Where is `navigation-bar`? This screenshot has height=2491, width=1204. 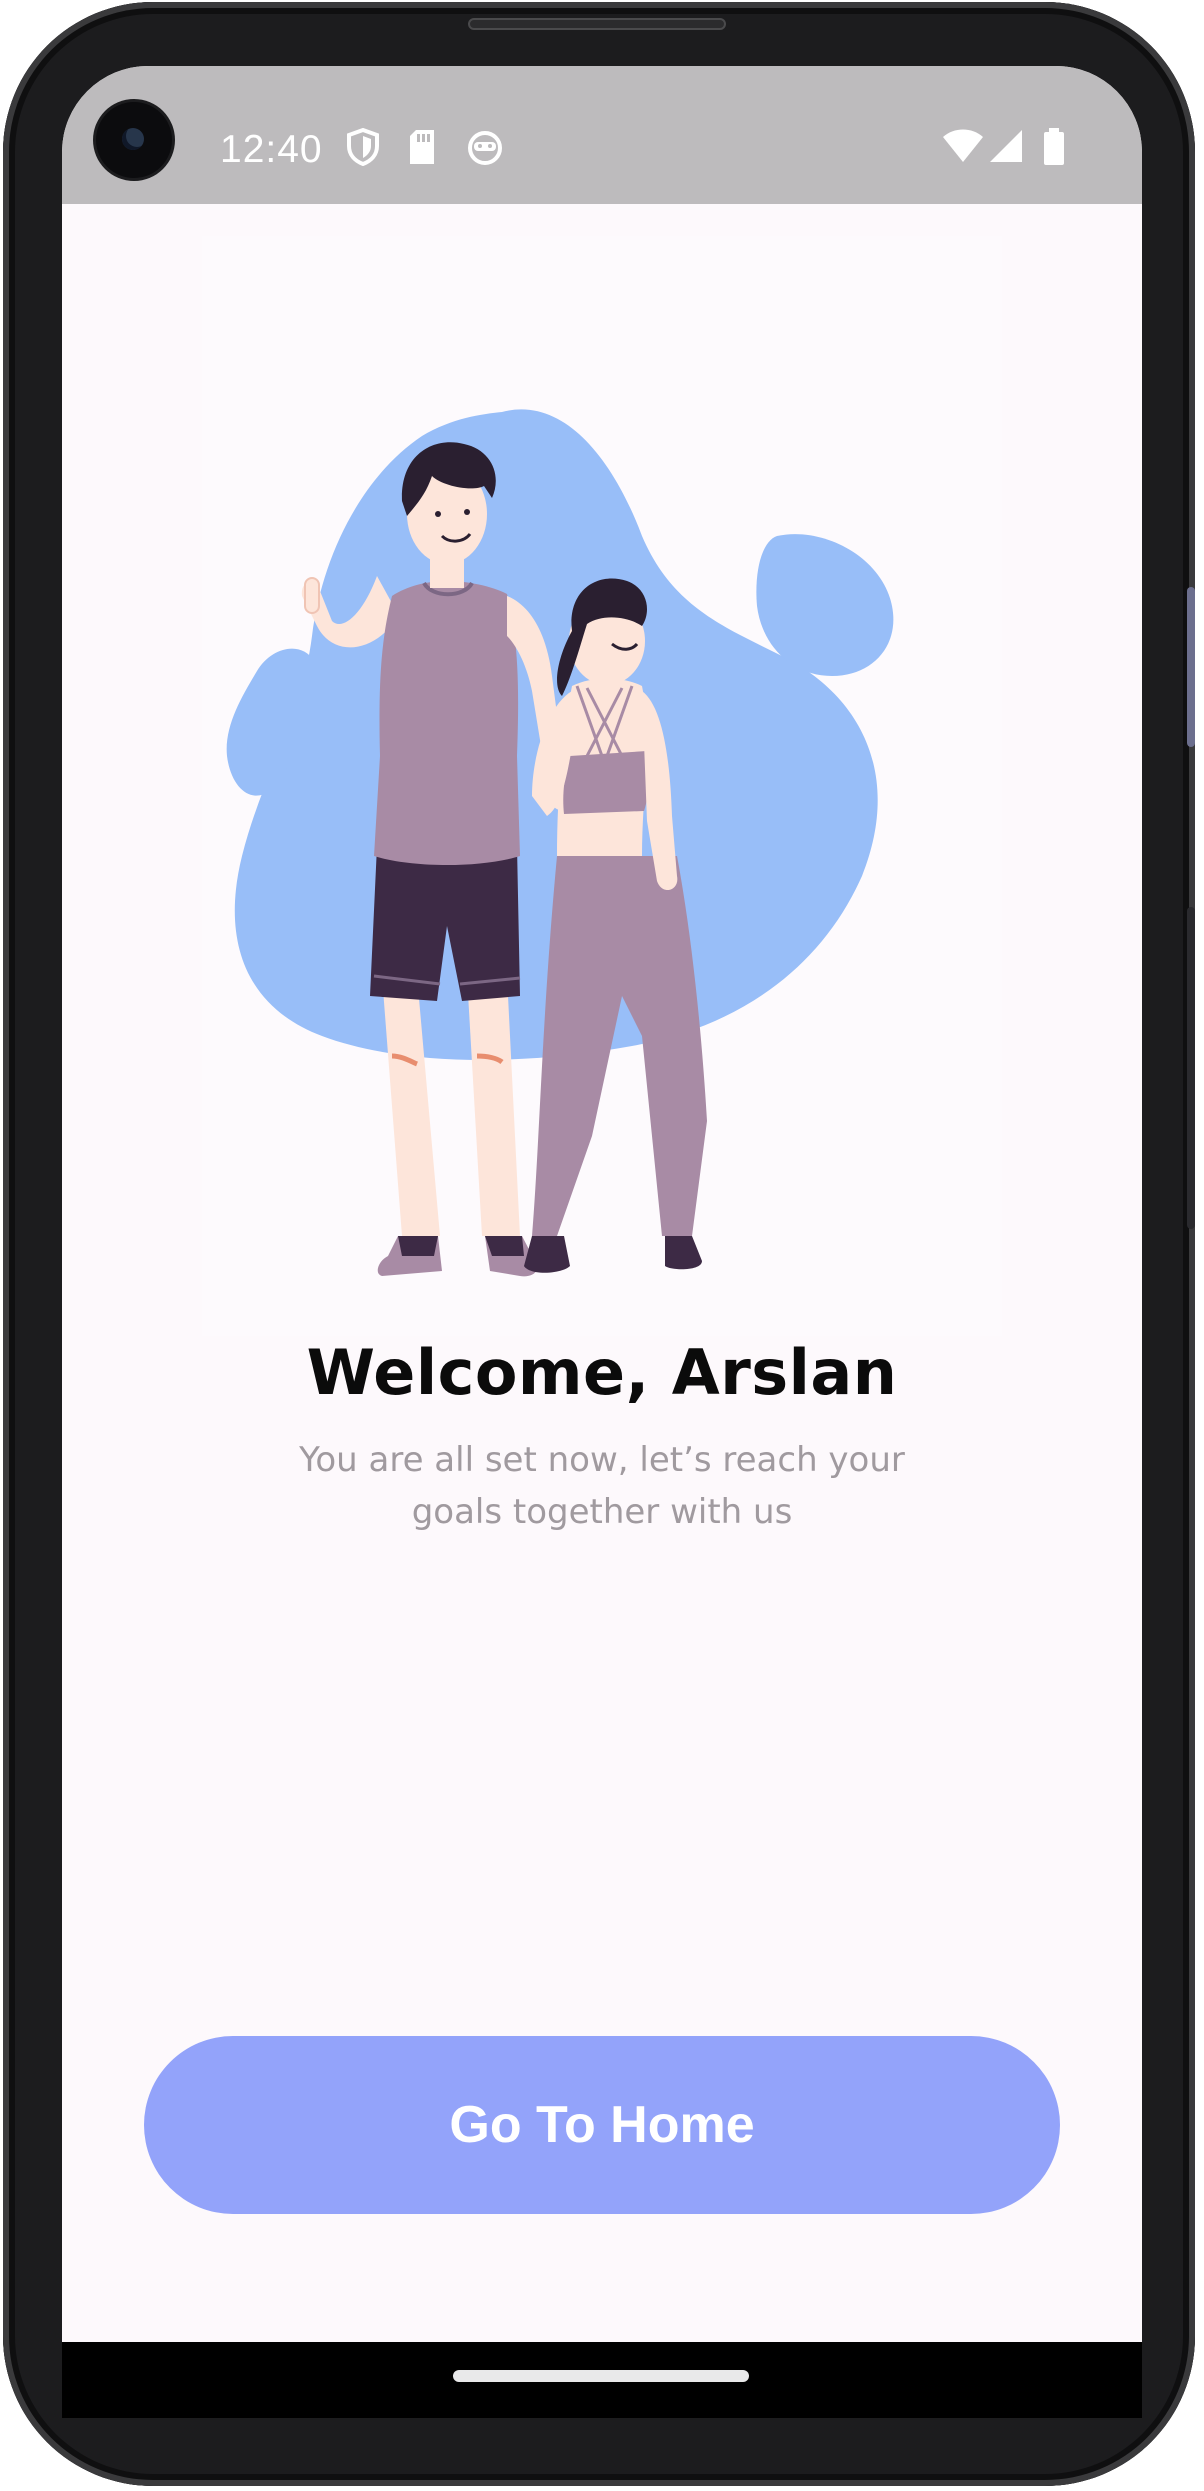
navigation-bar is located at coordinates (602, 2380).